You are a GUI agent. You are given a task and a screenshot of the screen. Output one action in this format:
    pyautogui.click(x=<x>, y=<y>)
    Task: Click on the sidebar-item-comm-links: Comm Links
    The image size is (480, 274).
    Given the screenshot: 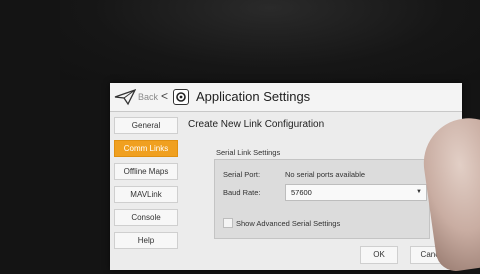 What is the action you would take?
    pyautogui.click(x=146, y=148)
    